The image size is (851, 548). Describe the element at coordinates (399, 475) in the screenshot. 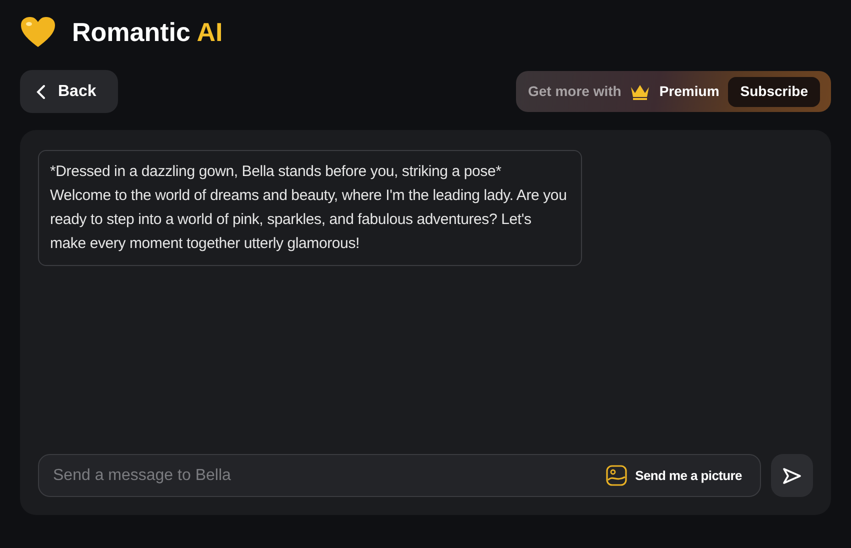

I see `message-input: Send a message to Bella Send me a picture` at that location.